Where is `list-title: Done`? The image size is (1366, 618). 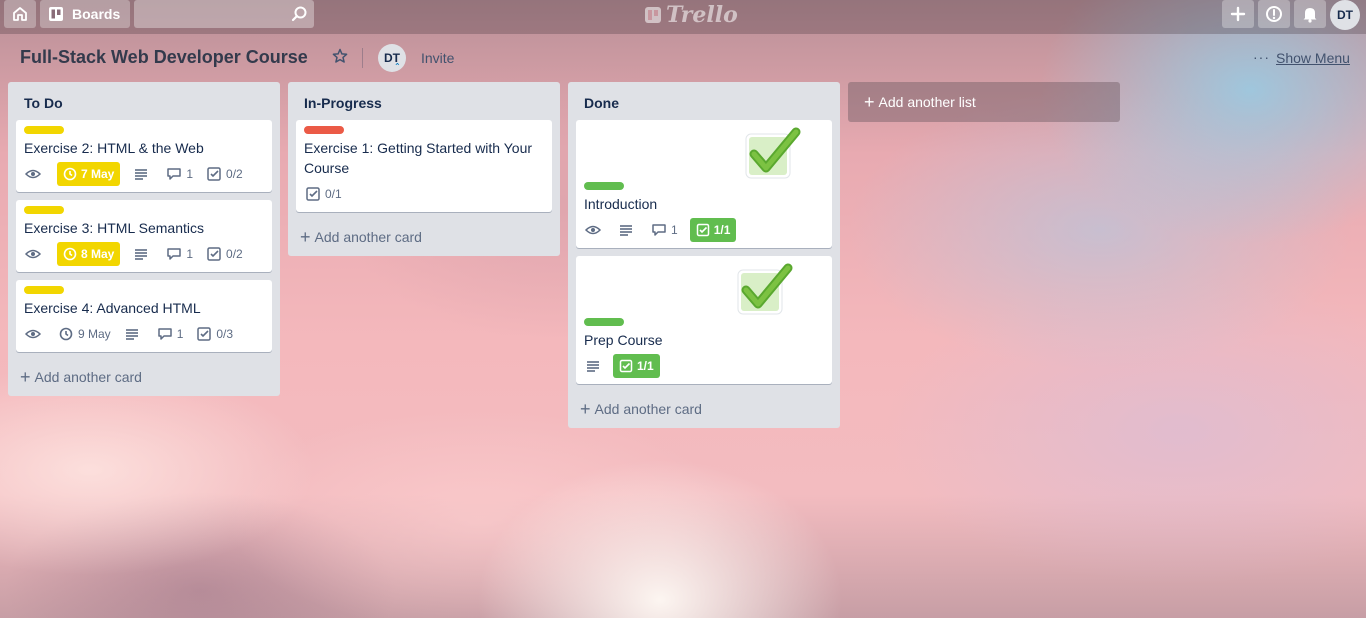
list-title: Done is located at coordinates (601, 103).